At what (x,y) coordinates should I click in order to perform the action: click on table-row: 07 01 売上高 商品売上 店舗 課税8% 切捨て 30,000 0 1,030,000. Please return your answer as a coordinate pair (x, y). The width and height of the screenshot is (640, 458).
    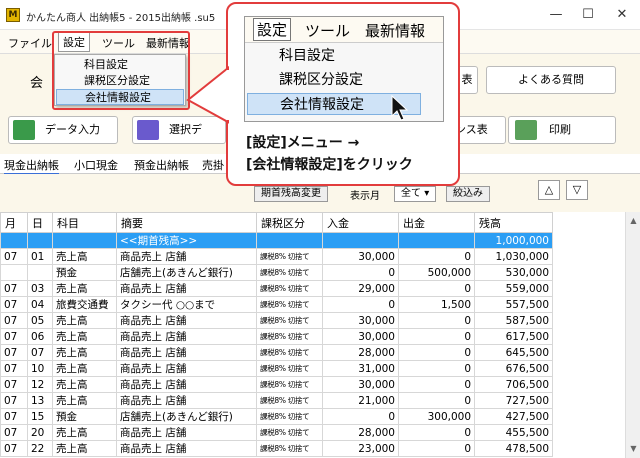
    Looking at the image, I should click on (276, 256).